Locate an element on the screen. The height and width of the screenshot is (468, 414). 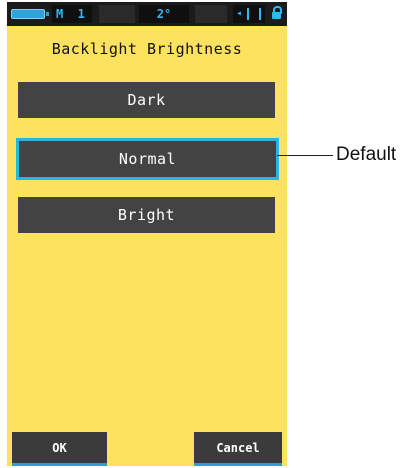
status-bar: M 1 2° ◂ is located at coordinates (147, 14).